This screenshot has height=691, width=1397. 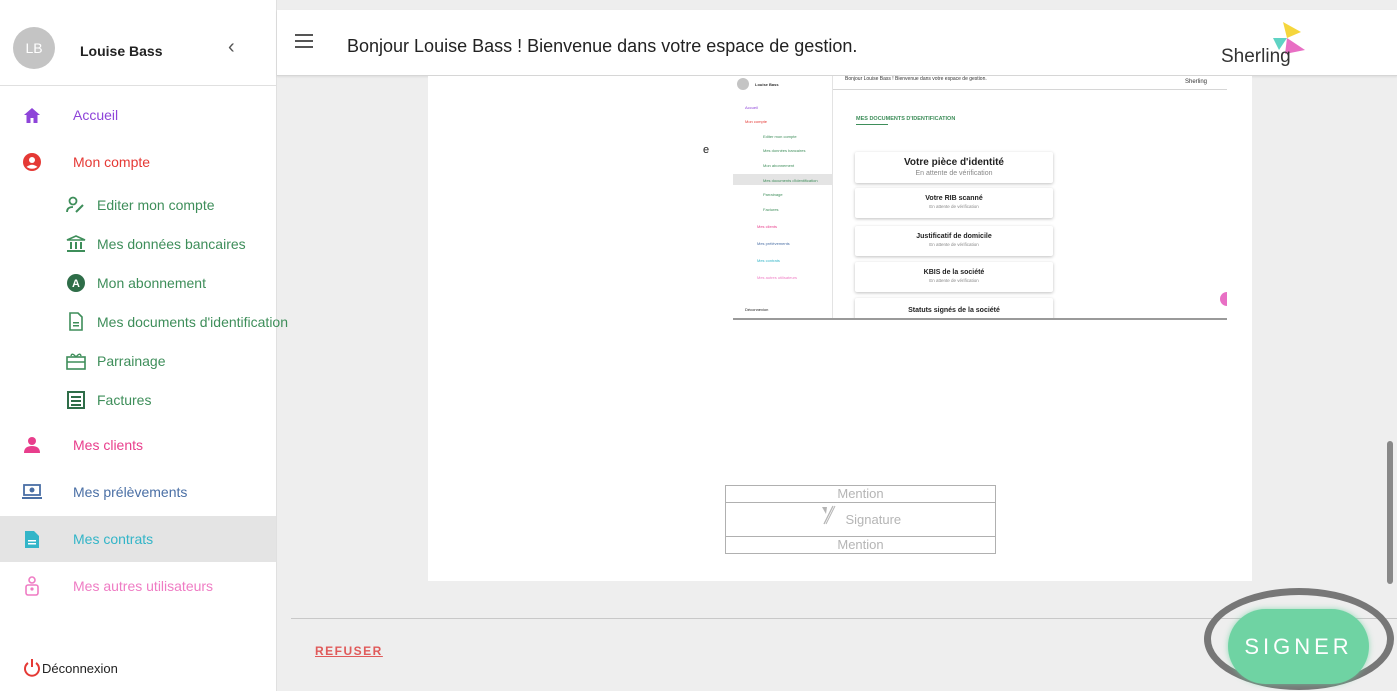 I want to click on power-icon, so click(x=32, y=668).